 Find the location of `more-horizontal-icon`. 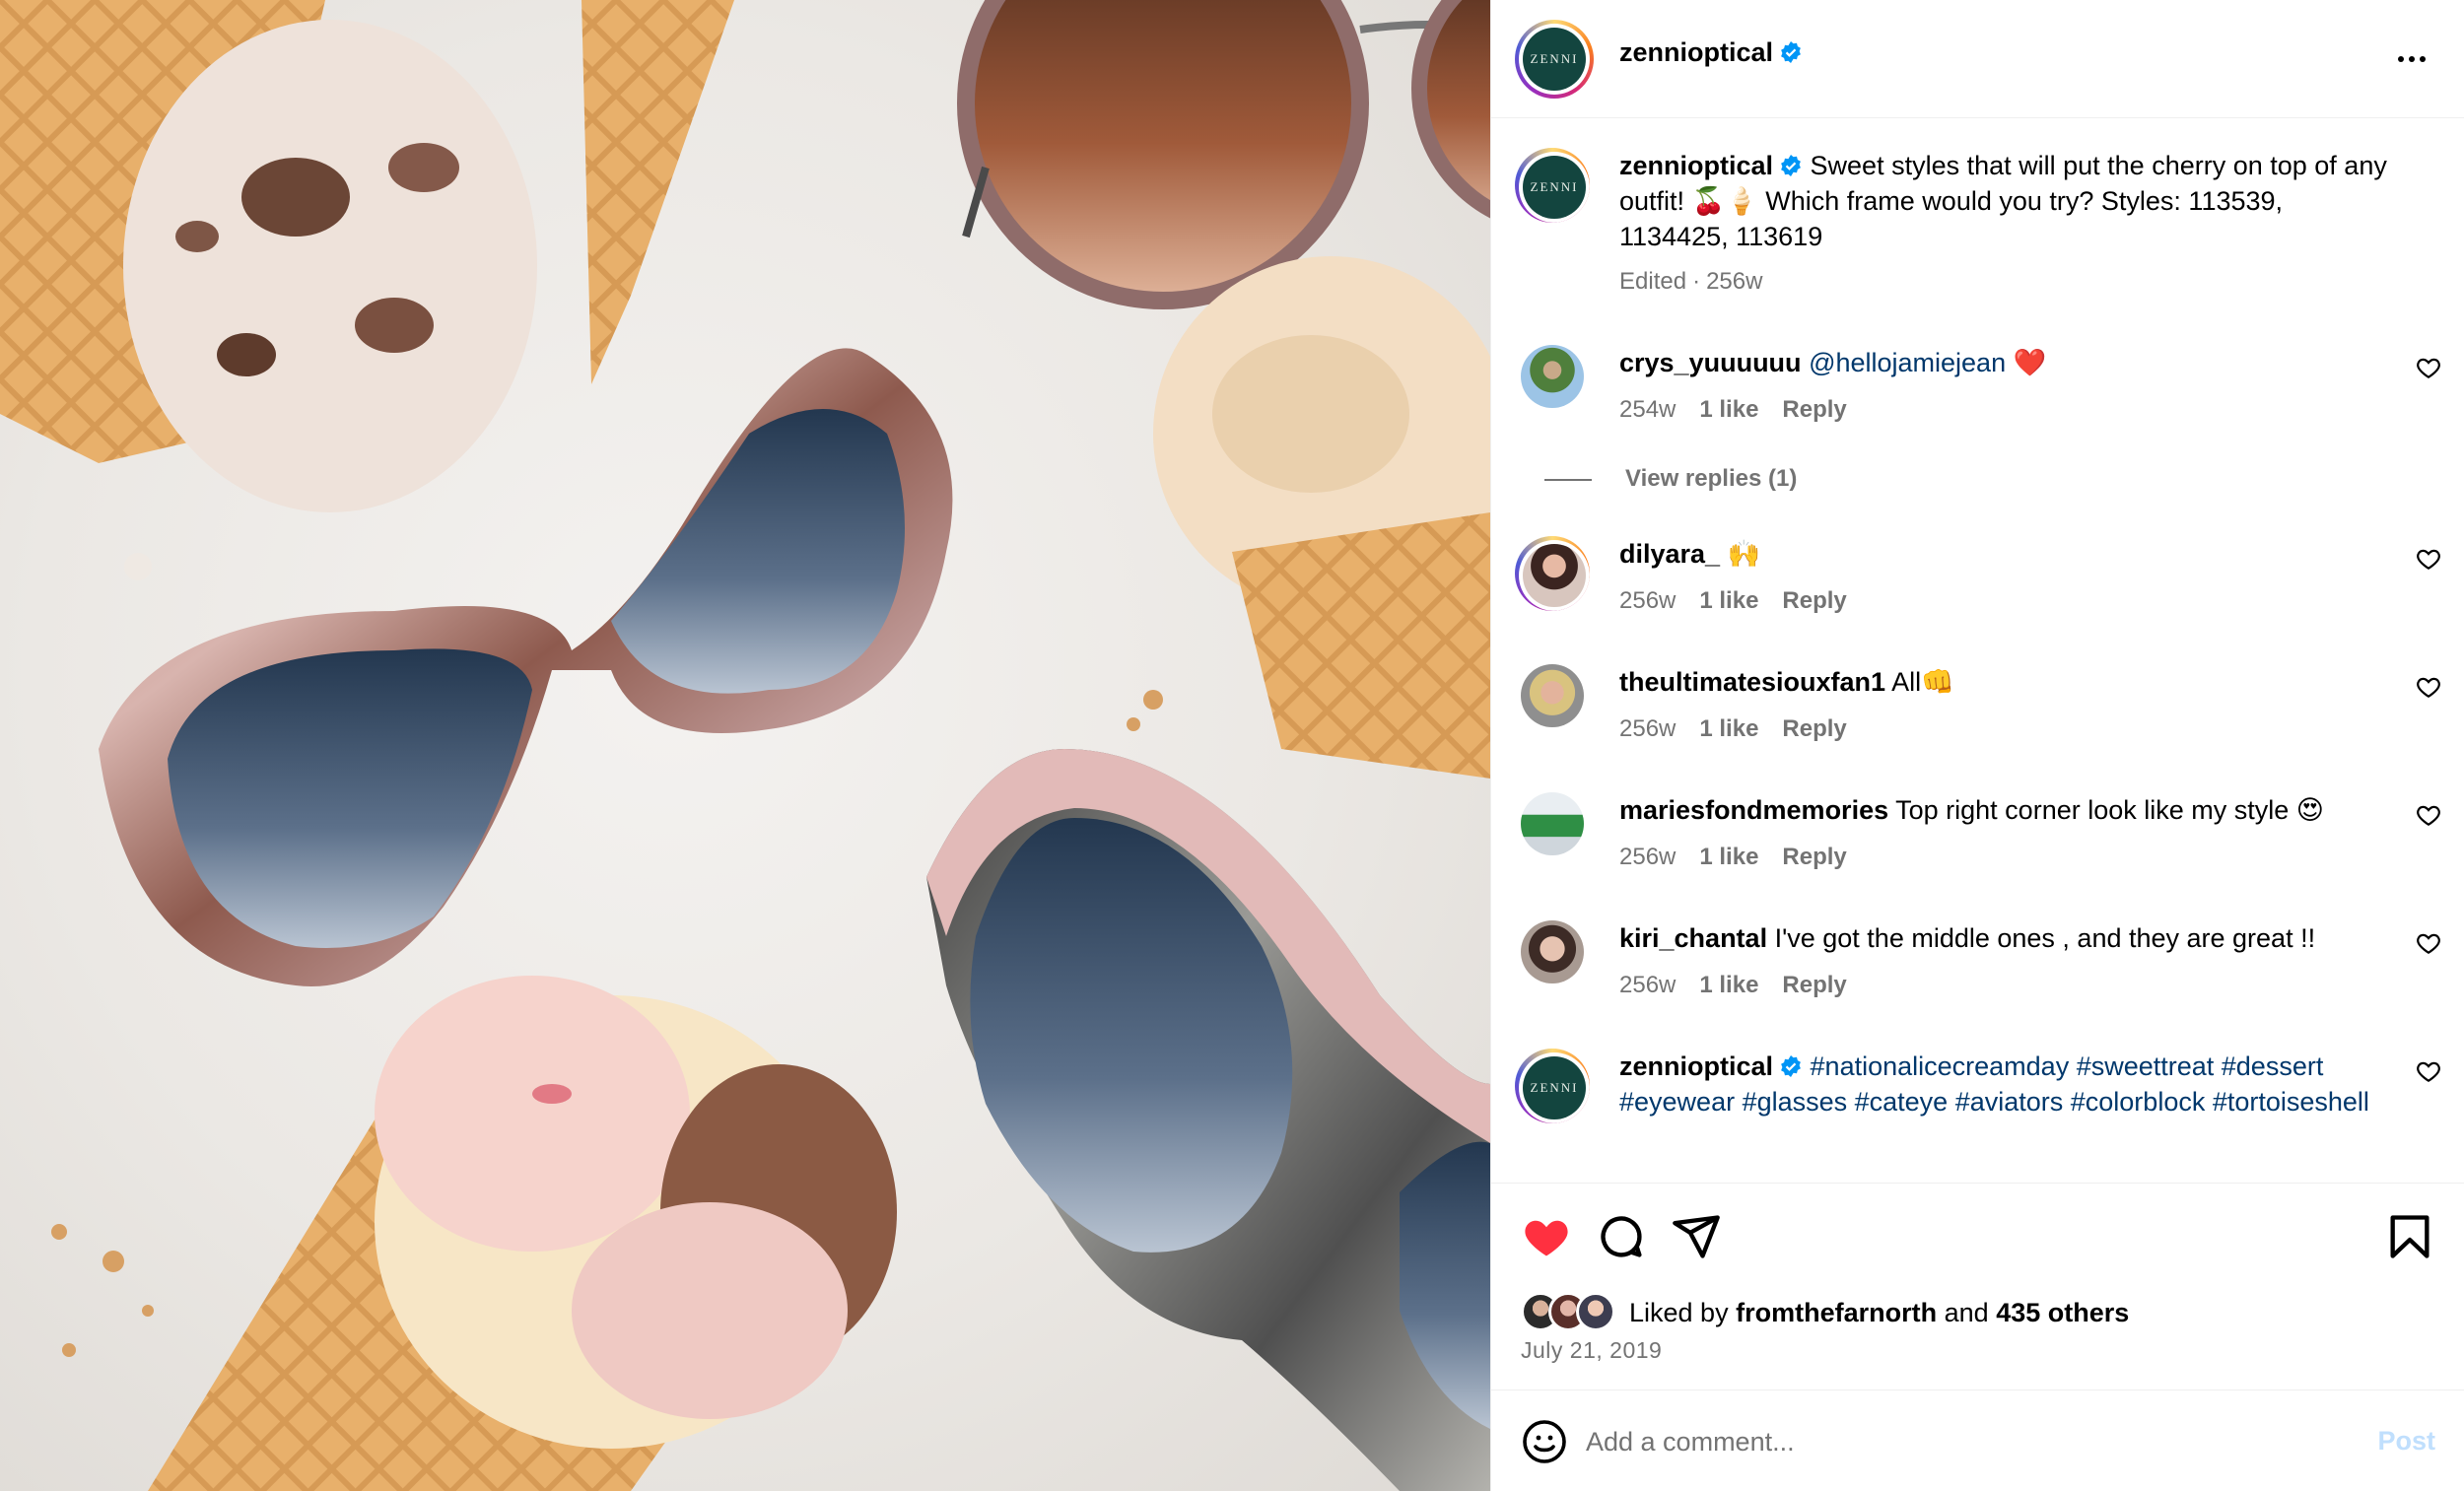

more-horizontal-icon is located at coordinates (2411, 59).